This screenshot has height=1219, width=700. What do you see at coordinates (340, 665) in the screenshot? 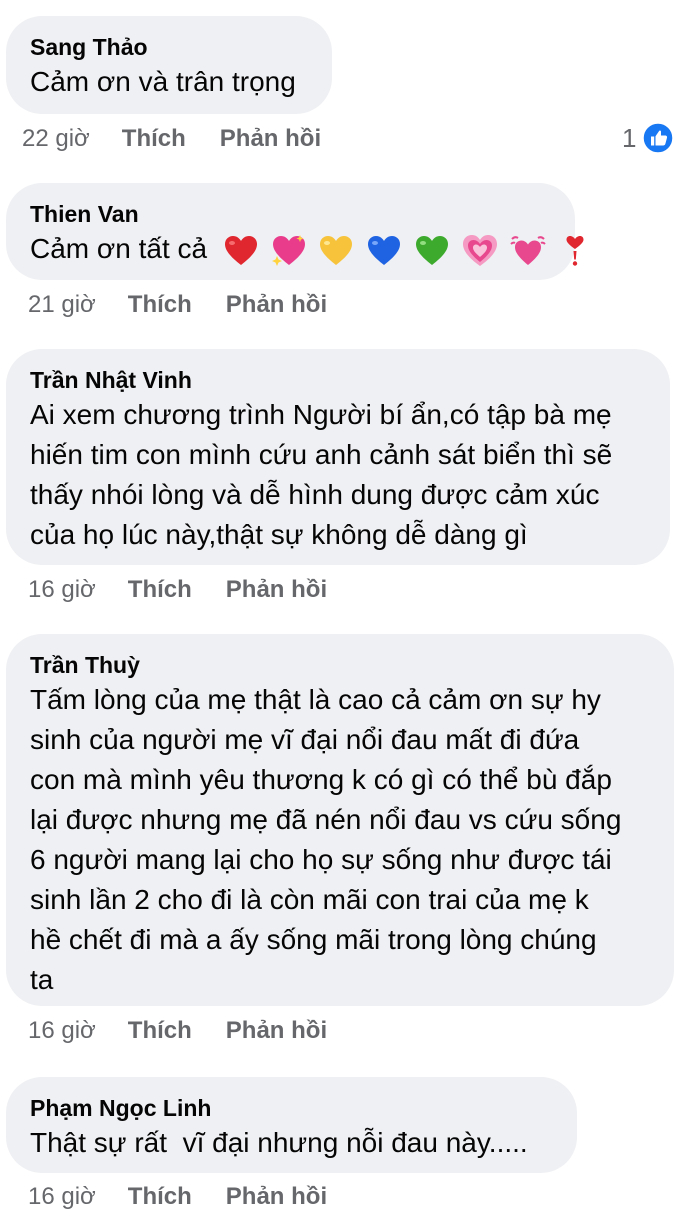
I see `comment-author: Trần Thuỳ` at bounding box center [340, 665].